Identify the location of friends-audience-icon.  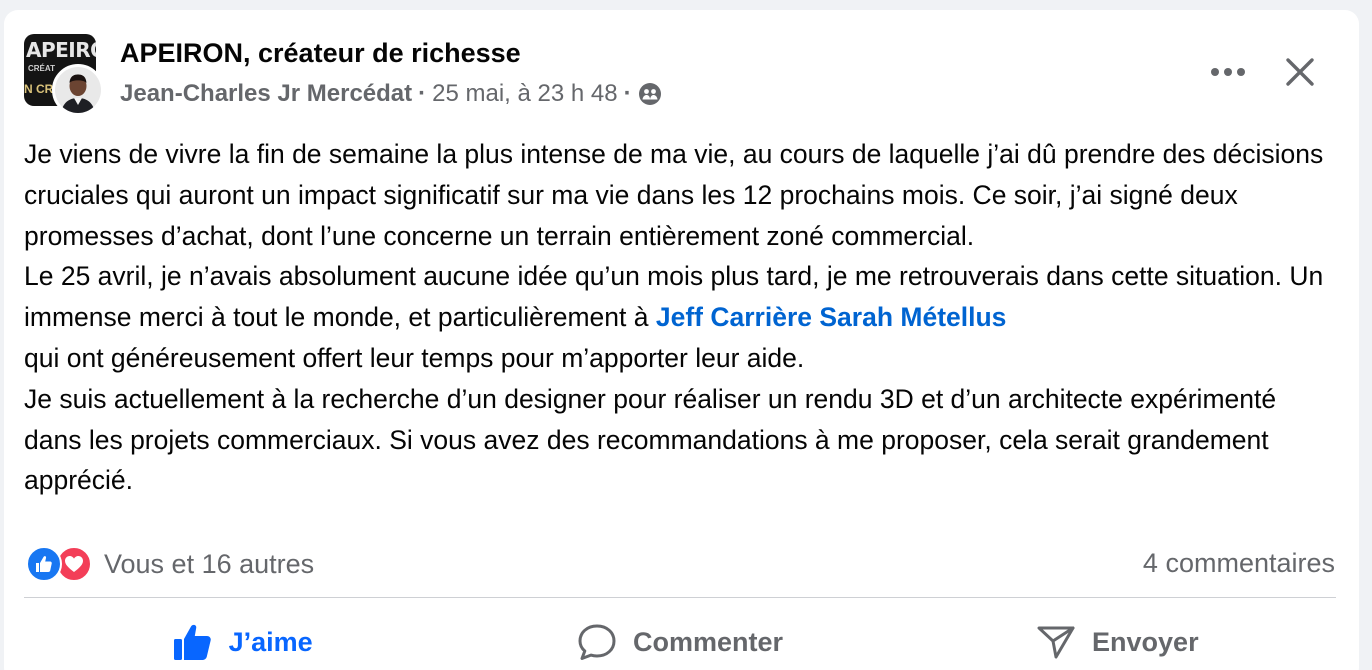
(650, 94).